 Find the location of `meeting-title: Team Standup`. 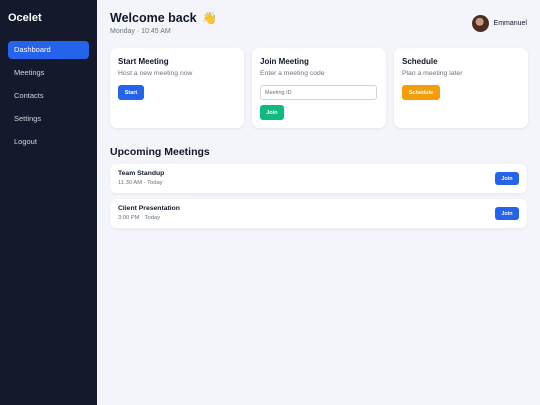

meeting-title: Team Standup is located at coordinates (141, 173).